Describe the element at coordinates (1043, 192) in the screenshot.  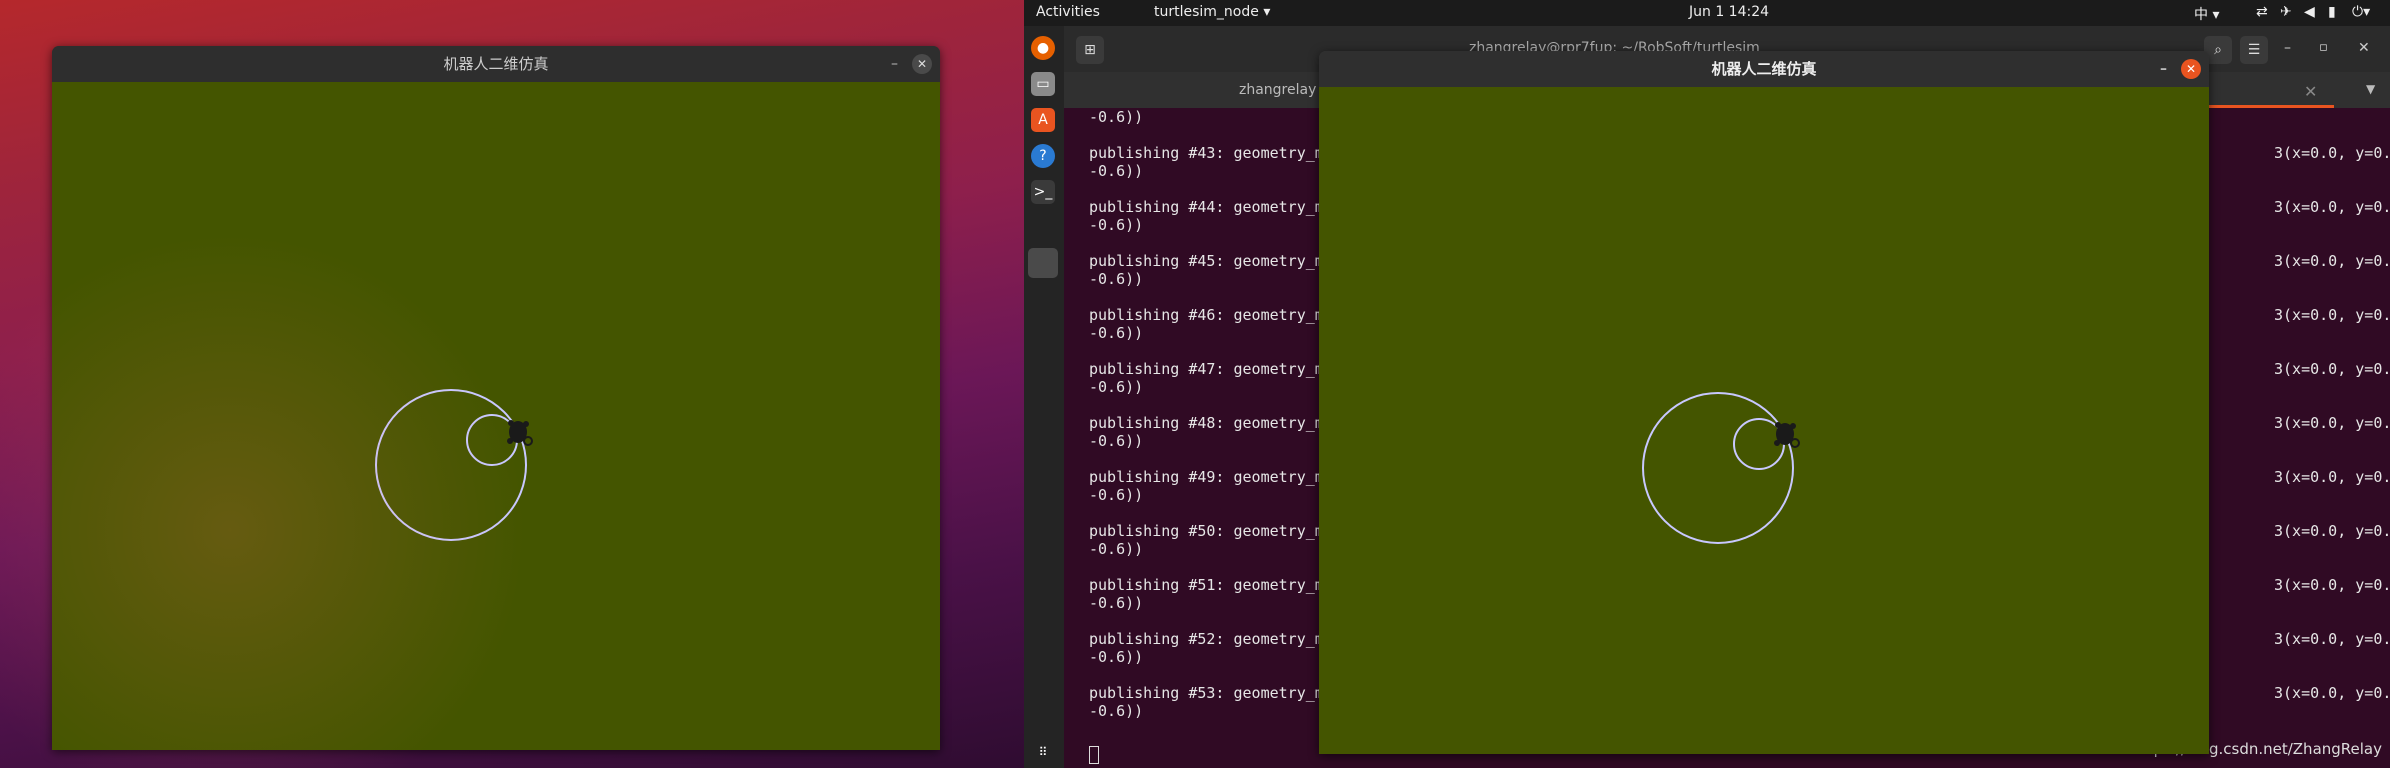
I see `terminal-icon: >_` at that location.